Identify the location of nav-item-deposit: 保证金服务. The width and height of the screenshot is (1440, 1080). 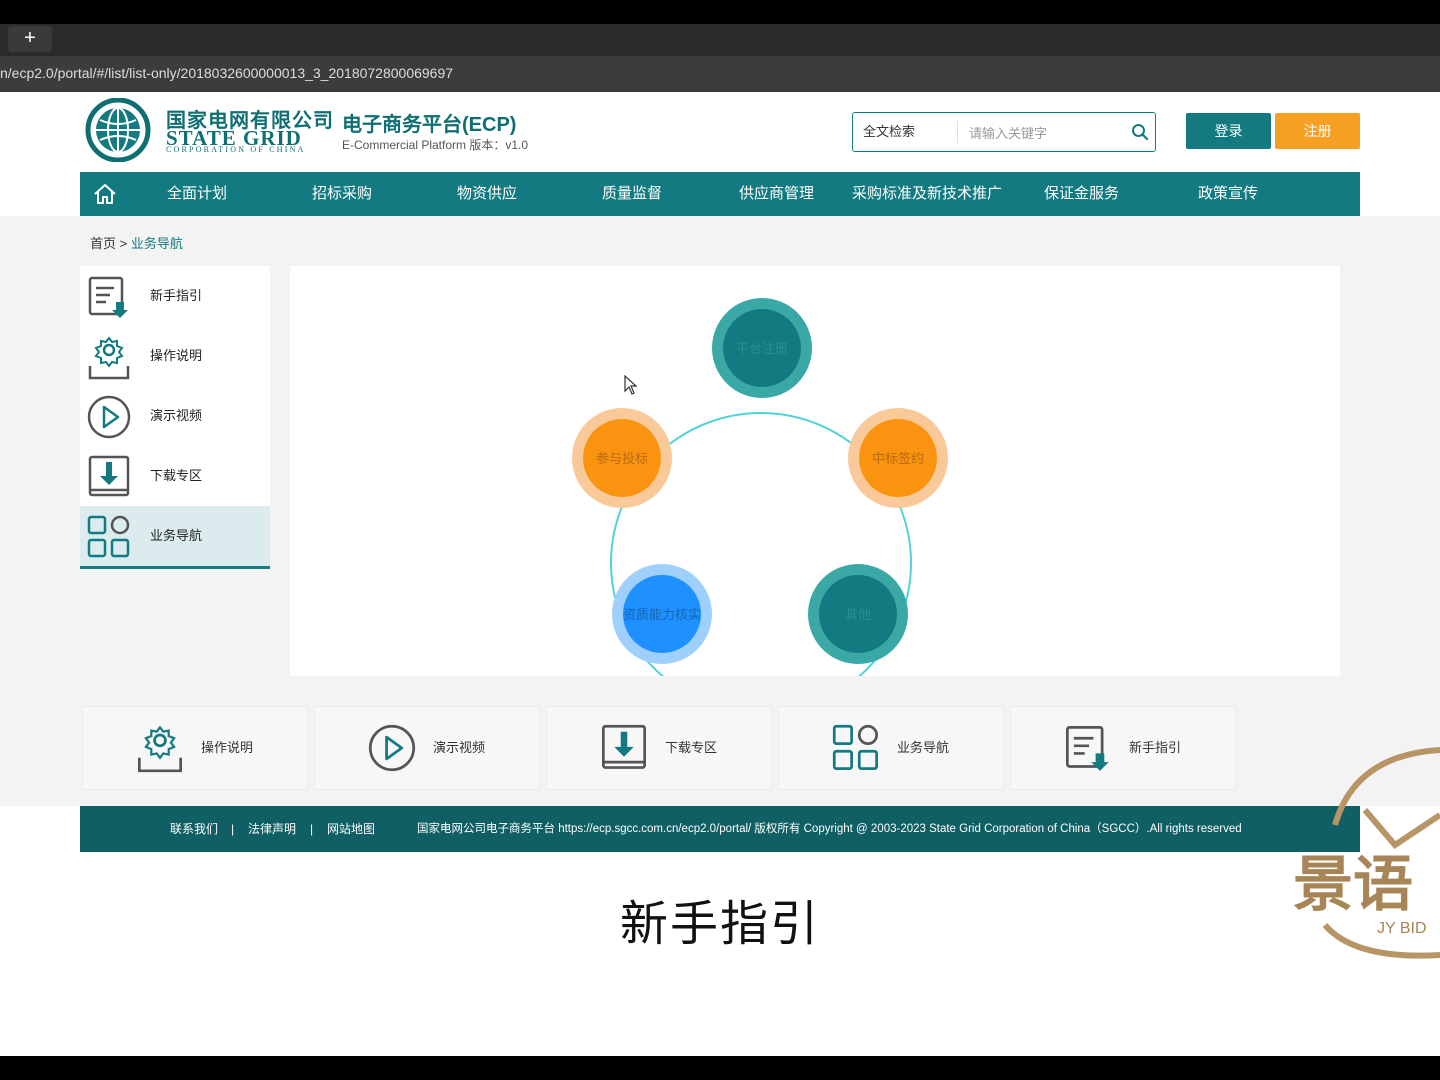
(1081, 194).